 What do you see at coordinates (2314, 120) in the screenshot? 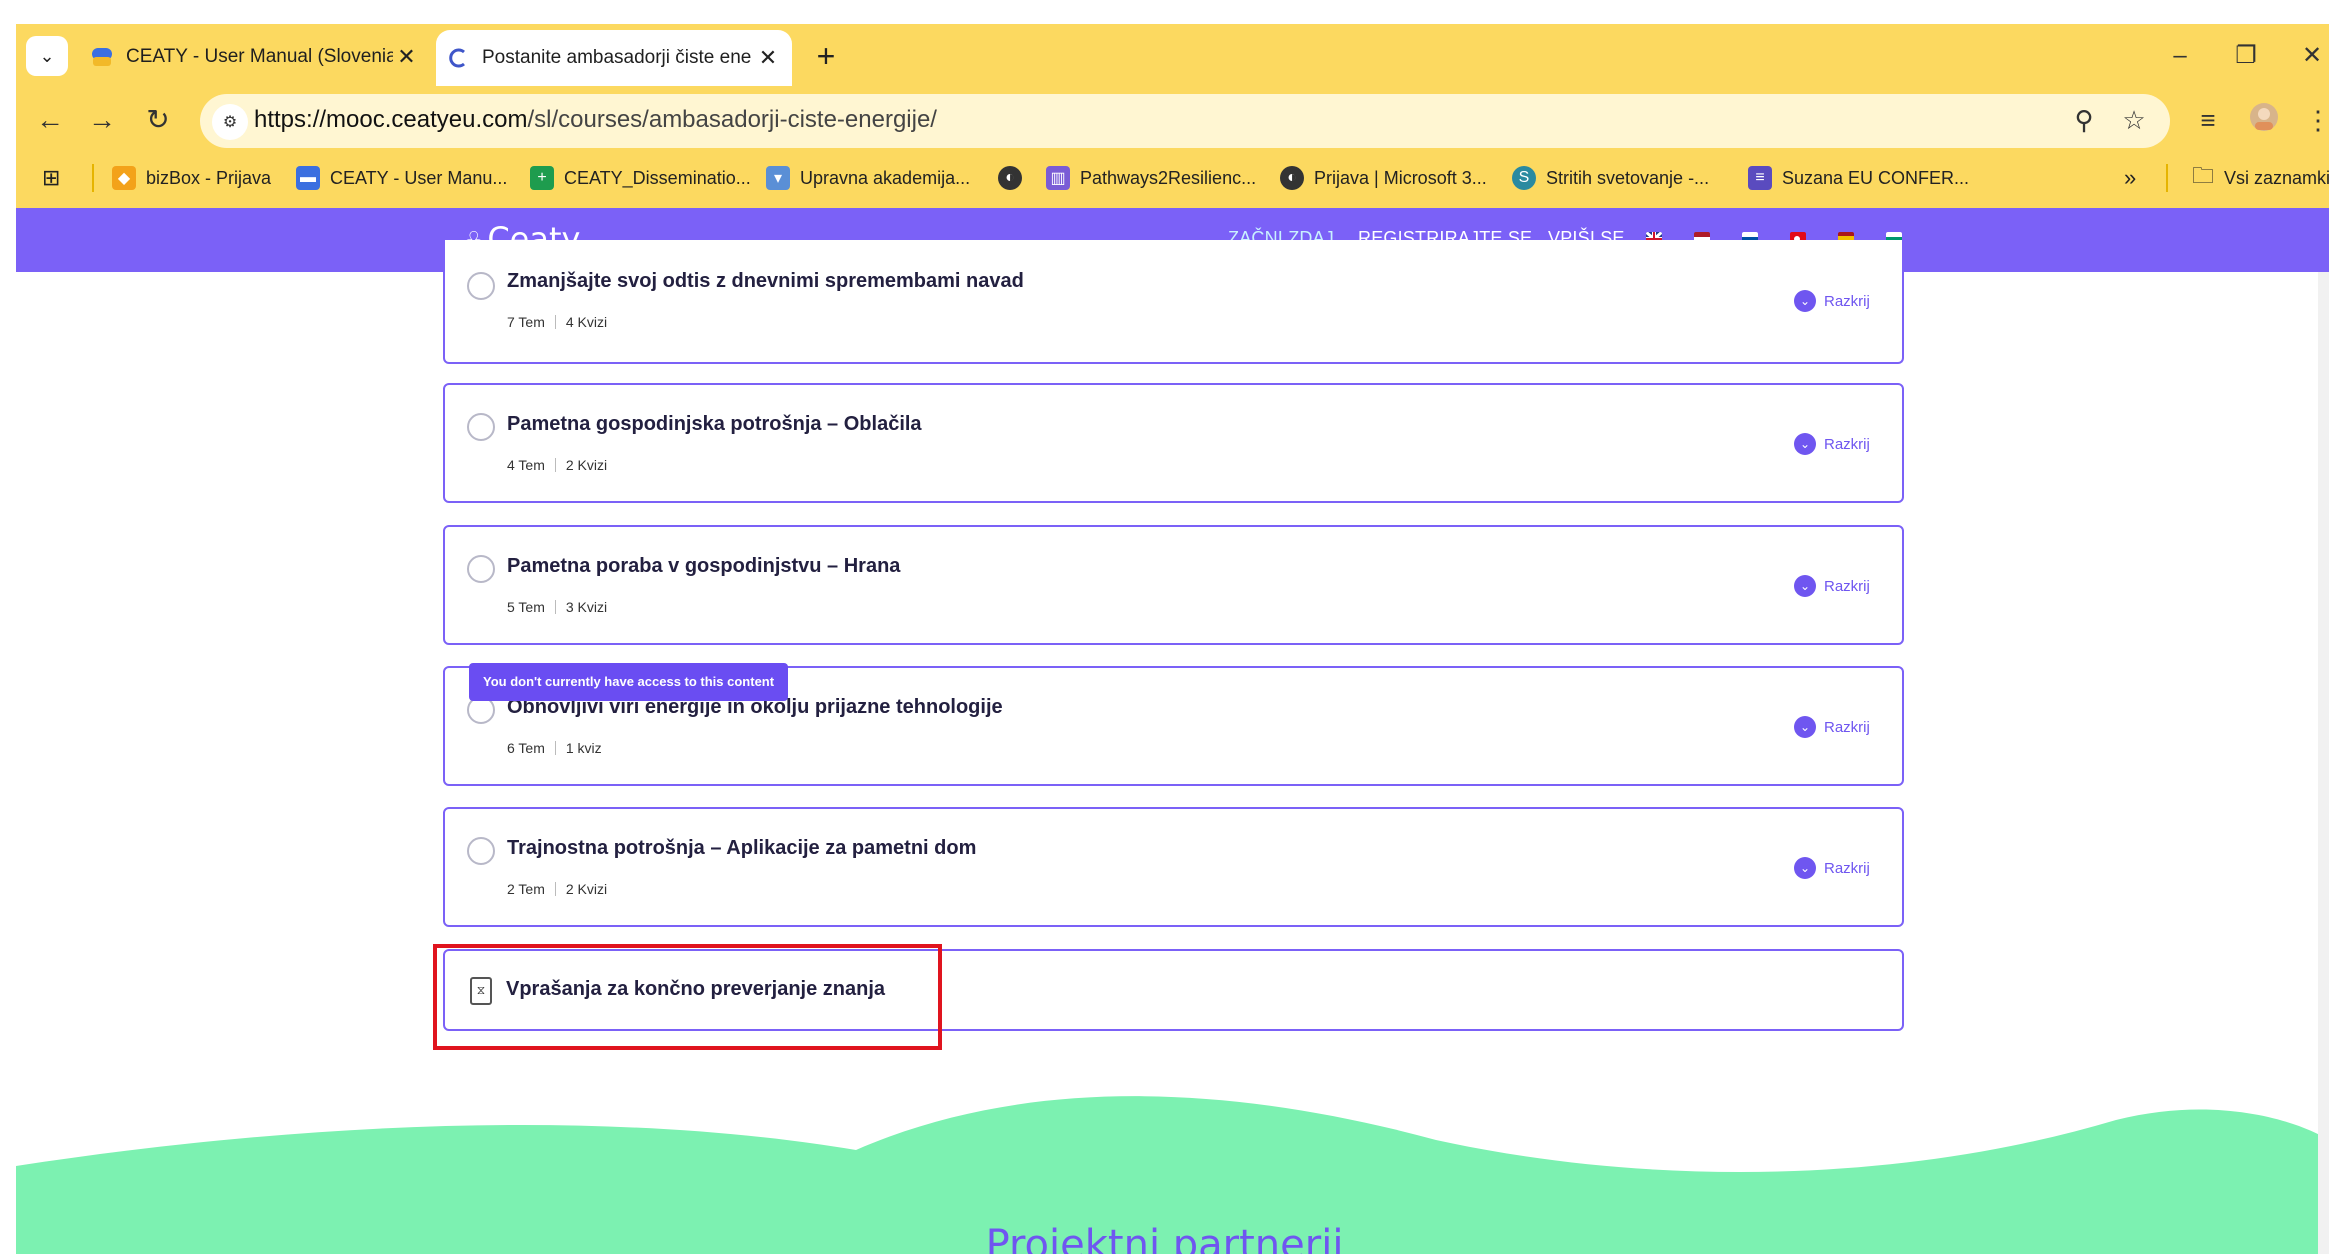
I see `menu-kebab-icon: ⋮` at bounding box center [2314, 120].